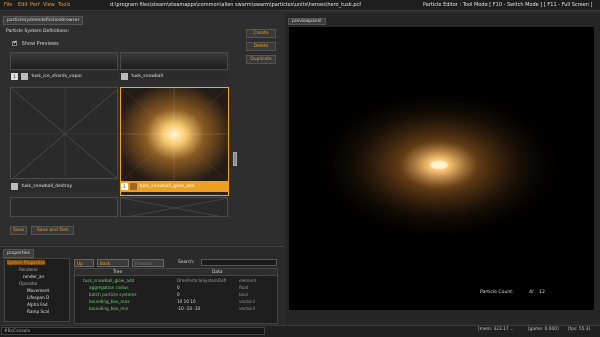 The width and height of the screenshot is (600, 337). I want to click on particle-count-value: 4/, so click(531, 292).